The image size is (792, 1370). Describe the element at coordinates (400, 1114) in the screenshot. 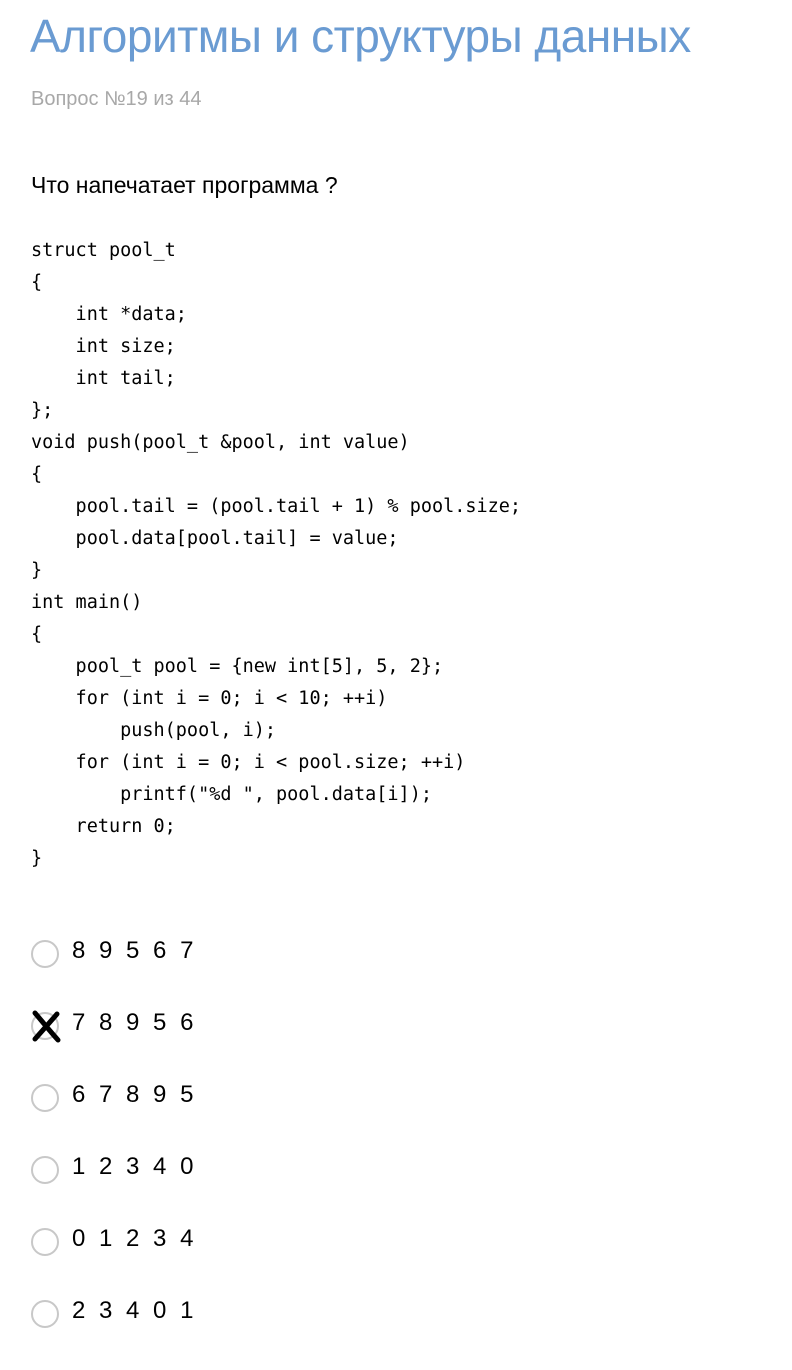

I see `answer-option: 6 7 8 9 5` at that location.